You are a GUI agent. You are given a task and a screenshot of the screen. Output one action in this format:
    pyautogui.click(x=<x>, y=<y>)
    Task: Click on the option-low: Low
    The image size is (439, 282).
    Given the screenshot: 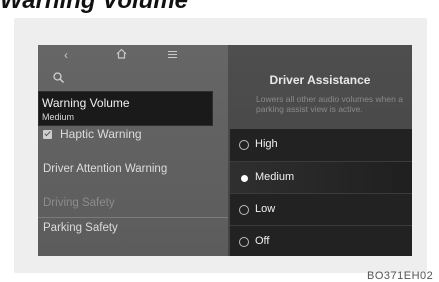 What is the action you would take?
    pyautogui.click(x=321, y=209)
    